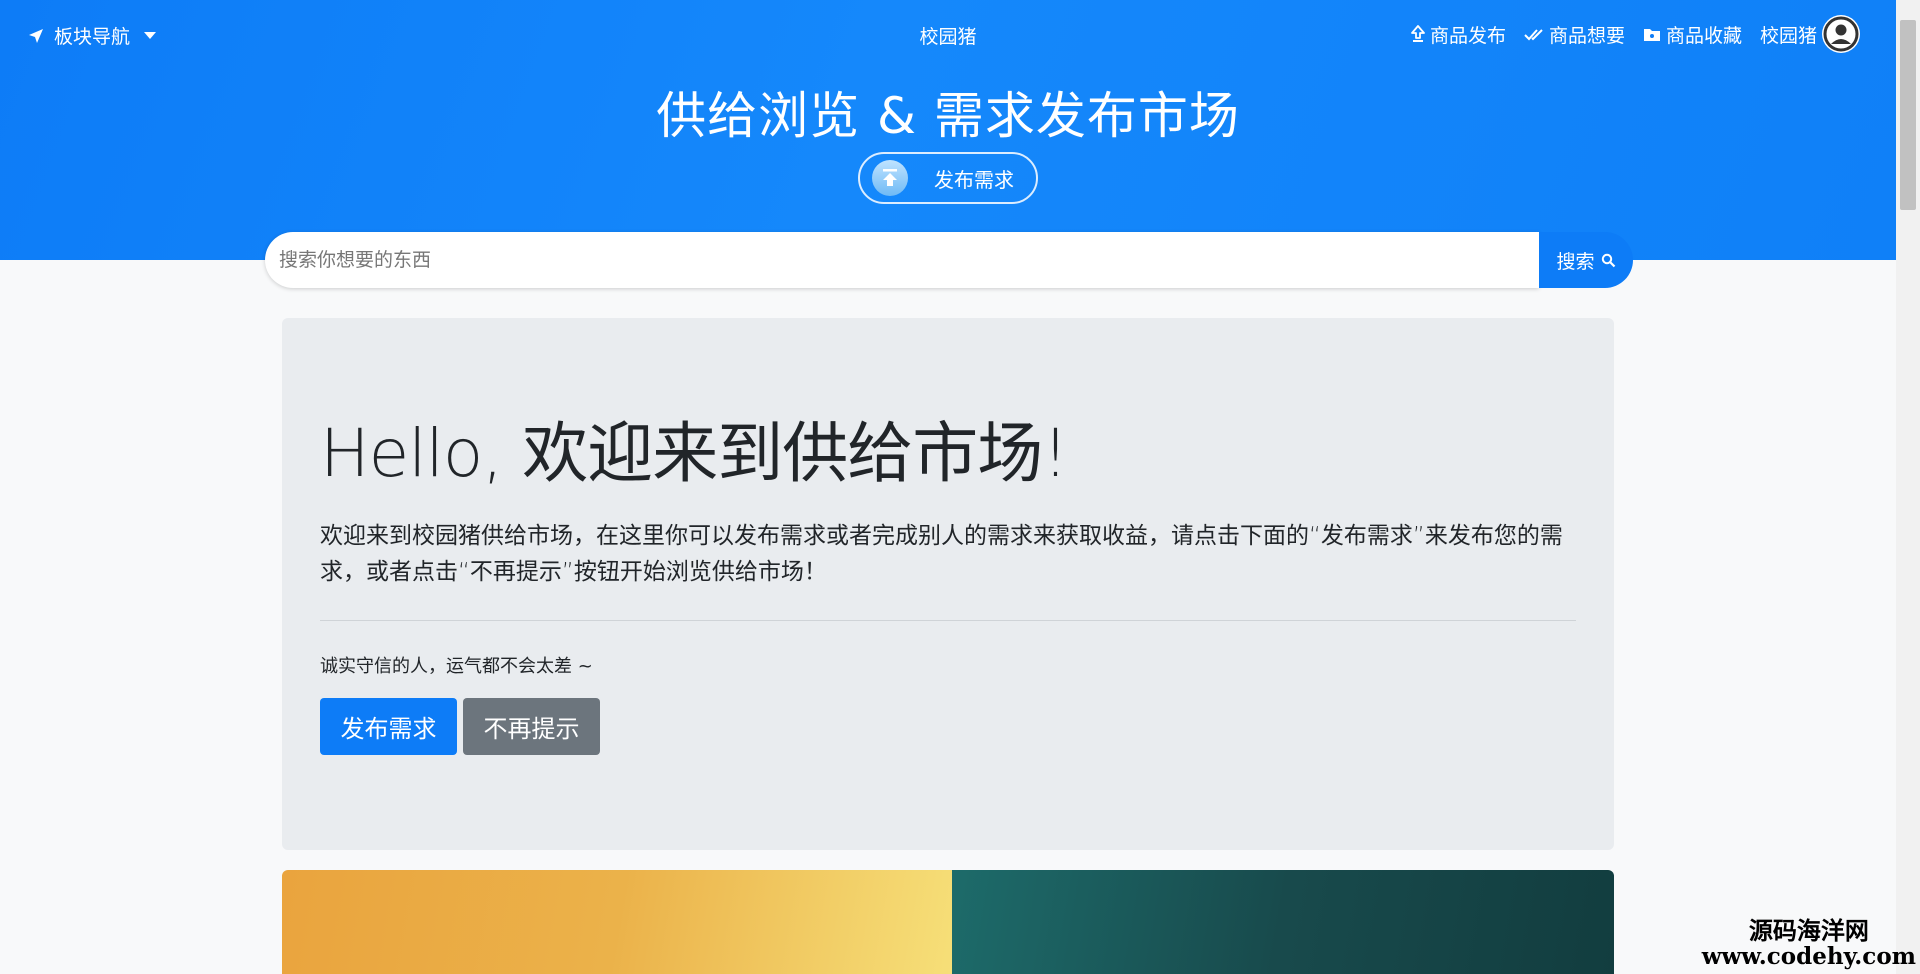 This screenshot has height=974, width=1920. I want to click on publish-demand-label: 发布需求, so click(974, 179).